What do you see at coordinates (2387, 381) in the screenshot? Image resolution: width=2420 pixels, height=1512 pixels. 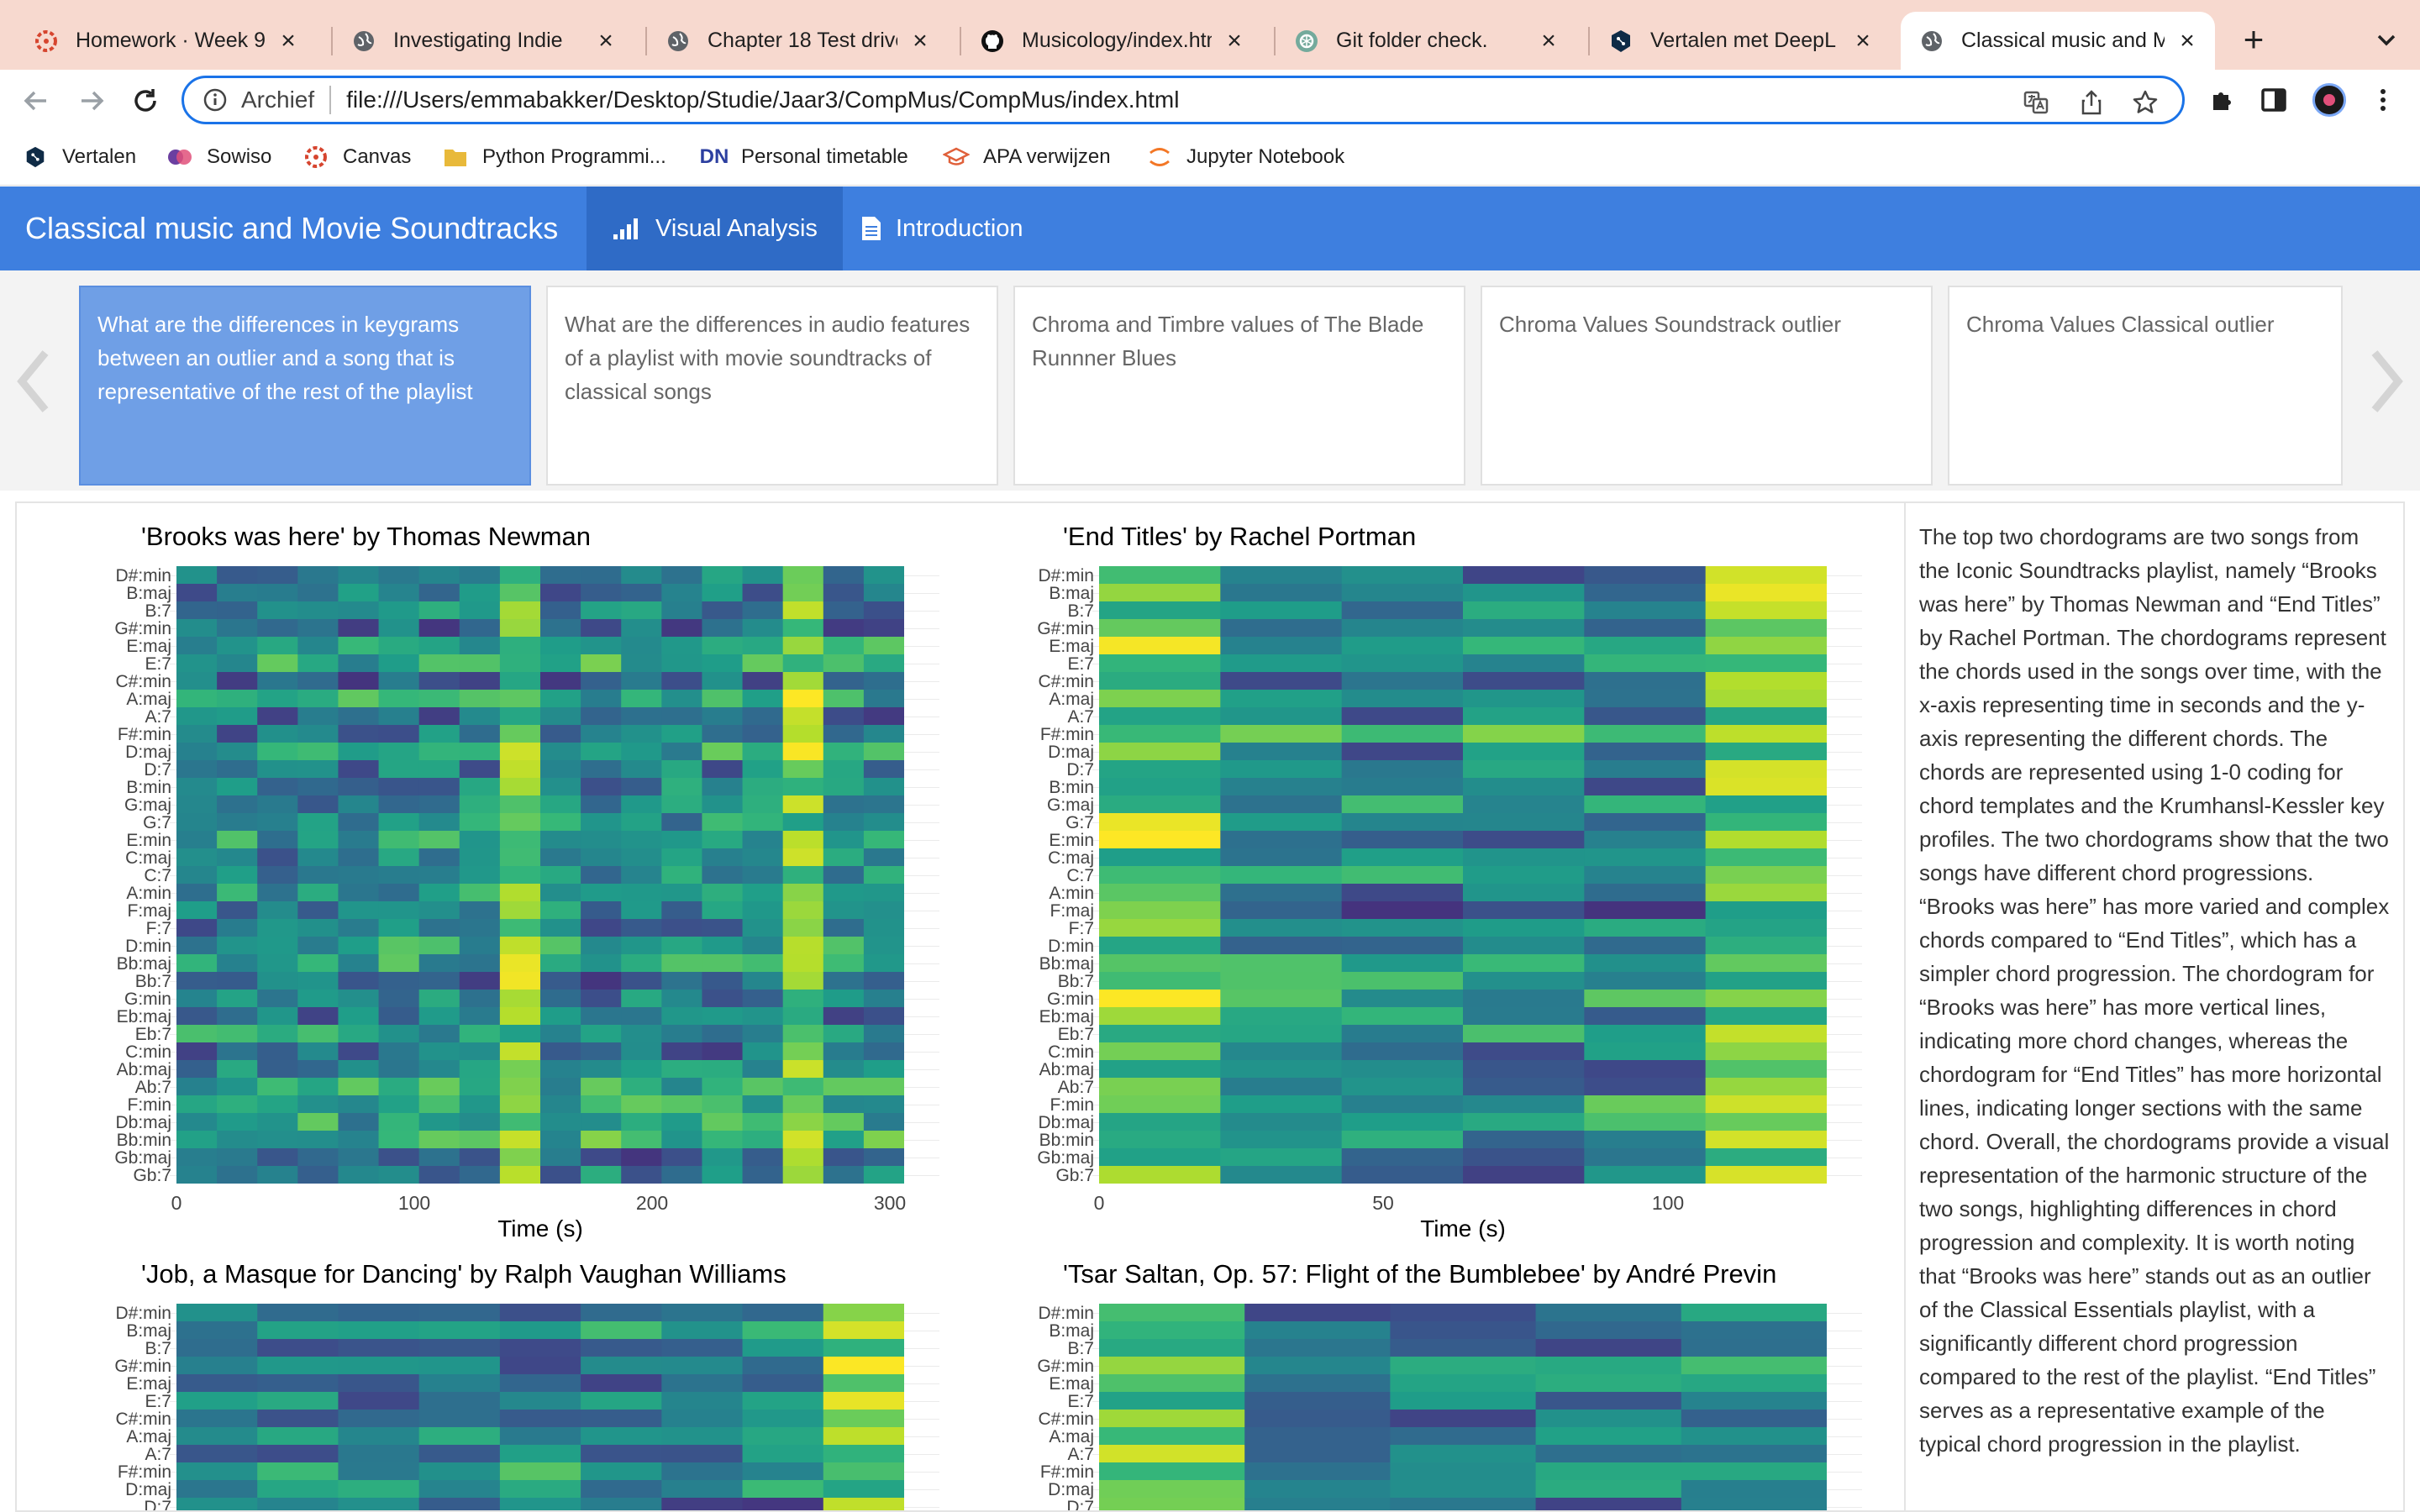 I see `chevron-right-icon` at bounding box center [2387, 381].